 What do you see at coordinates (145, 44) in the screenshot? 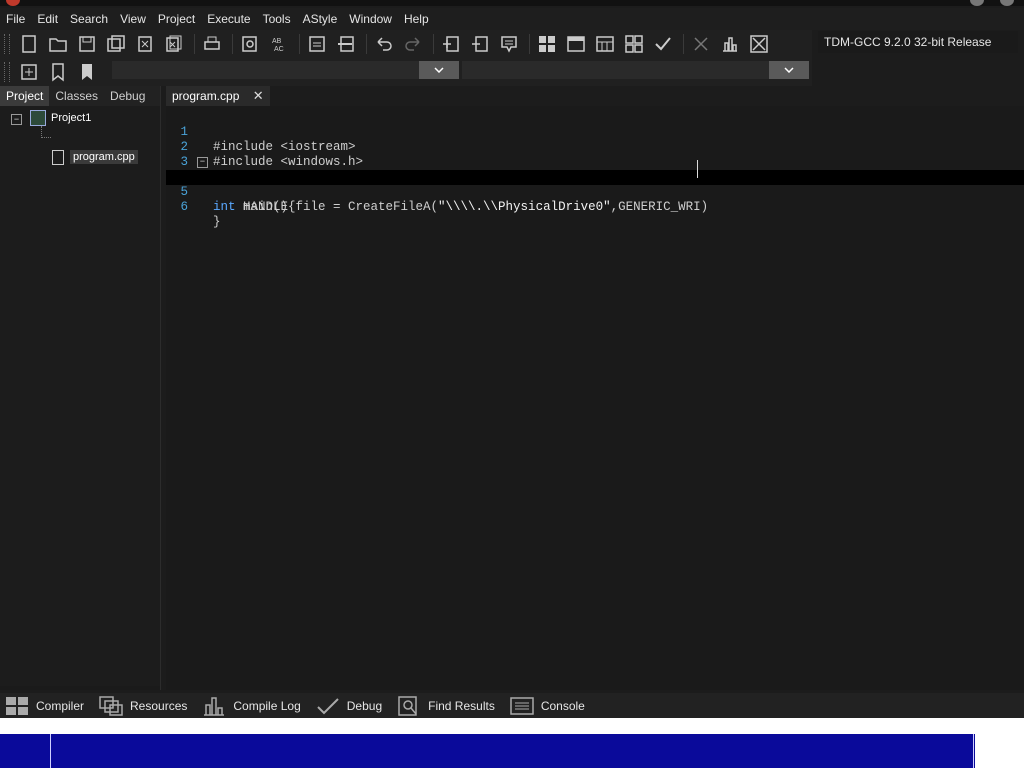
I see `close-file-icon` at bounding box center [145, 44].